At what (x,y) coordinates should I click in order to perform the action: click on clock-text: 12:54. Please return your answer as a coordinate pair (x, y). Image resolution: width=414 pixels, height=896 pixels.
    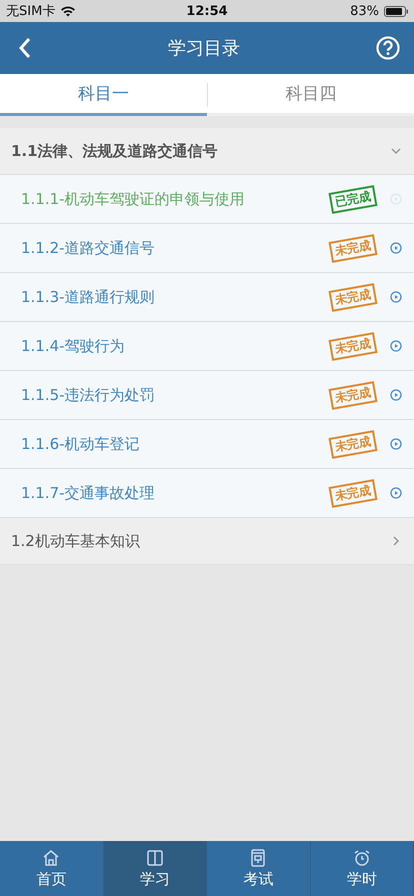
    Looking at the image, I should click on (207, 11).